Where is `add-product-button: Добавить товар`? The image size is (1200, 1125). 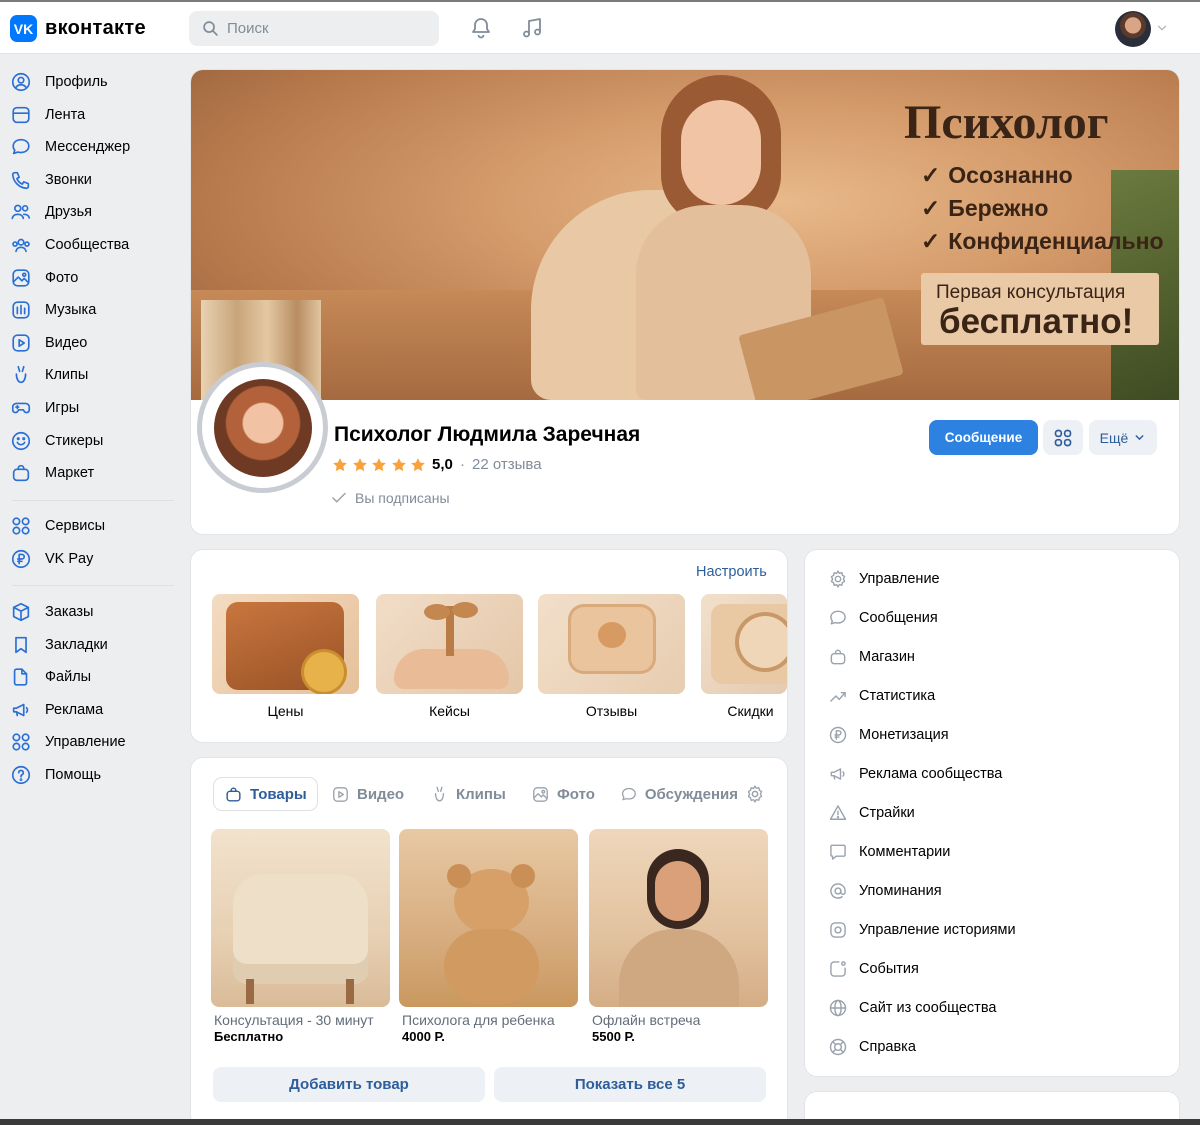
add-product-button: Добавить товар is located at coordinates (349, 1084).